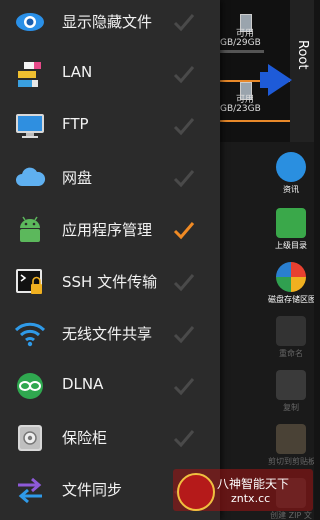 Image resolution: width=320 pixels, height=520 pixels. What do you see at coordinates (30, 438) in the screenshot?
I see `safe-icon` at bounding box center [30, 438].